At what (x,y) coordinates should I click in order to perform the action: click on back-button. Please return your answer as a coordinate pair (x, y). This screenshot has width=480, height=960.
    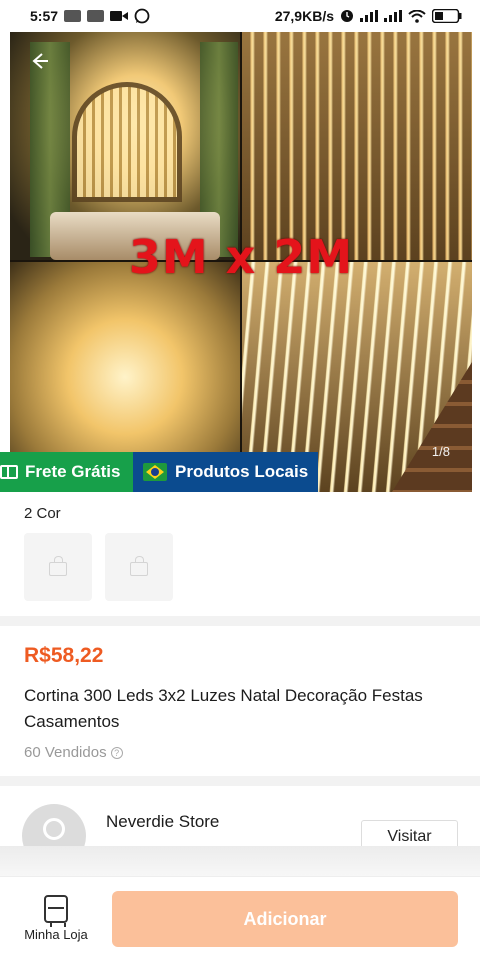
    Looking at the image, I should click on (39, 63).